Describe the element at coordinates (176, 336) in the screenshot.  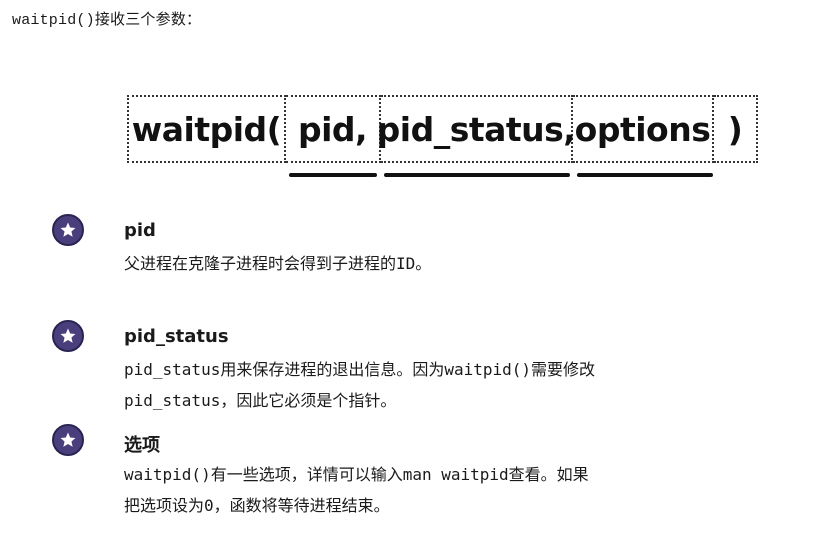
I see `param-title-pid-status: pid_status` at that location.